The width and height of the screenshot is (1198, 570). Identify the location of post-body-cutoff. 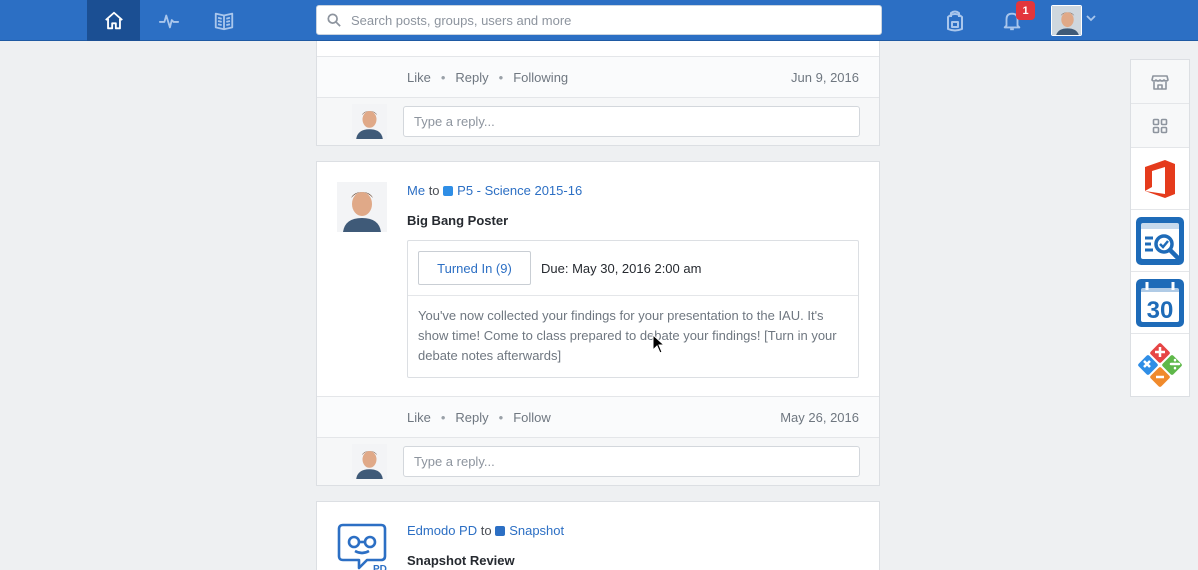
(598, 48).